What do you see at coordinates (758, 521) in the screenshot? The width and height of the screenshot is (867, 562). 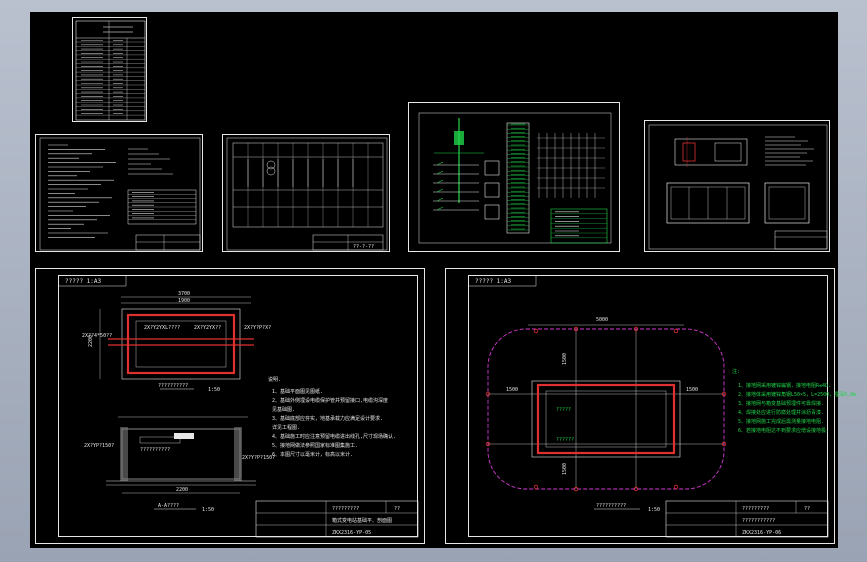 I see `tb-right-title: ???????????` at bounding box center [758, 521].